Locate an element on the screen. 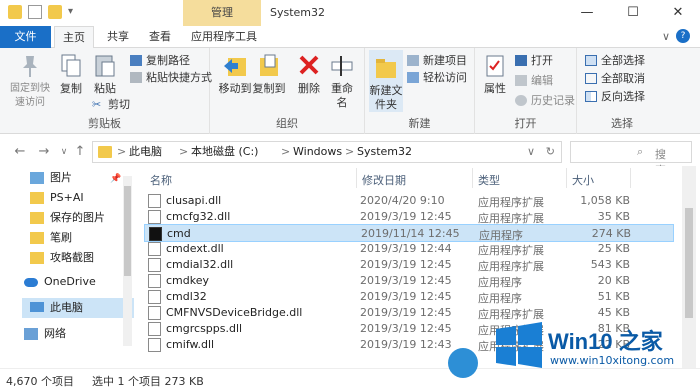 The height and width of the screenshot is (392, 700). breadcrumb-this-pc: 此电脑 is located at coordinates (145, 152).